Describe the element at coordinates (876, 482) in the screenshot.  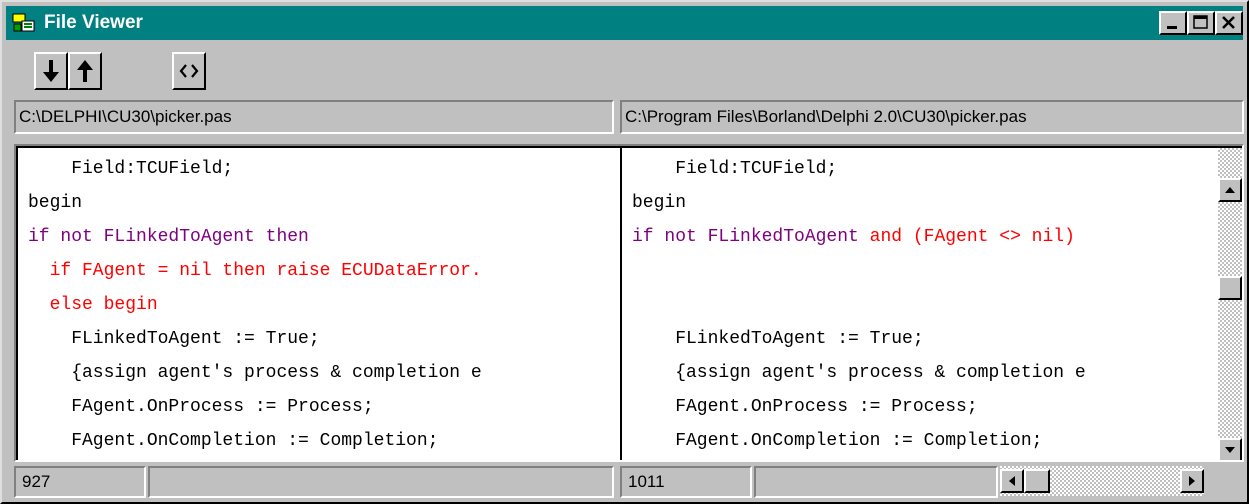
I see `right-status-panel` at that location.